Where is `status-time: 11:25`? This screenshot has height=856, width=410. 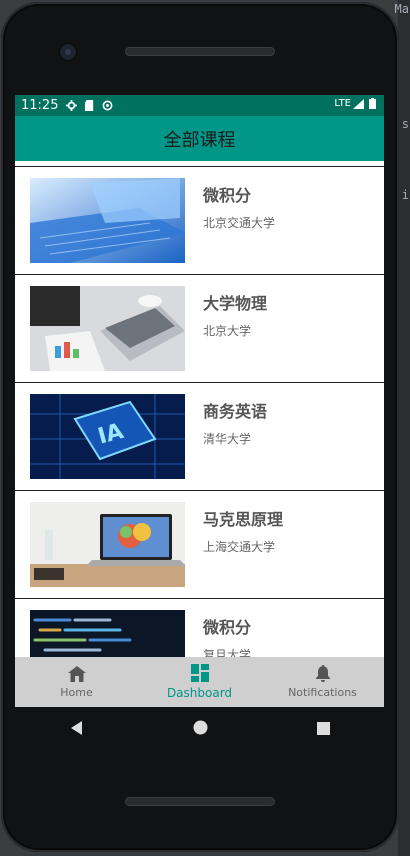 status-time: 11:25 is located at coordinates (40, 105).